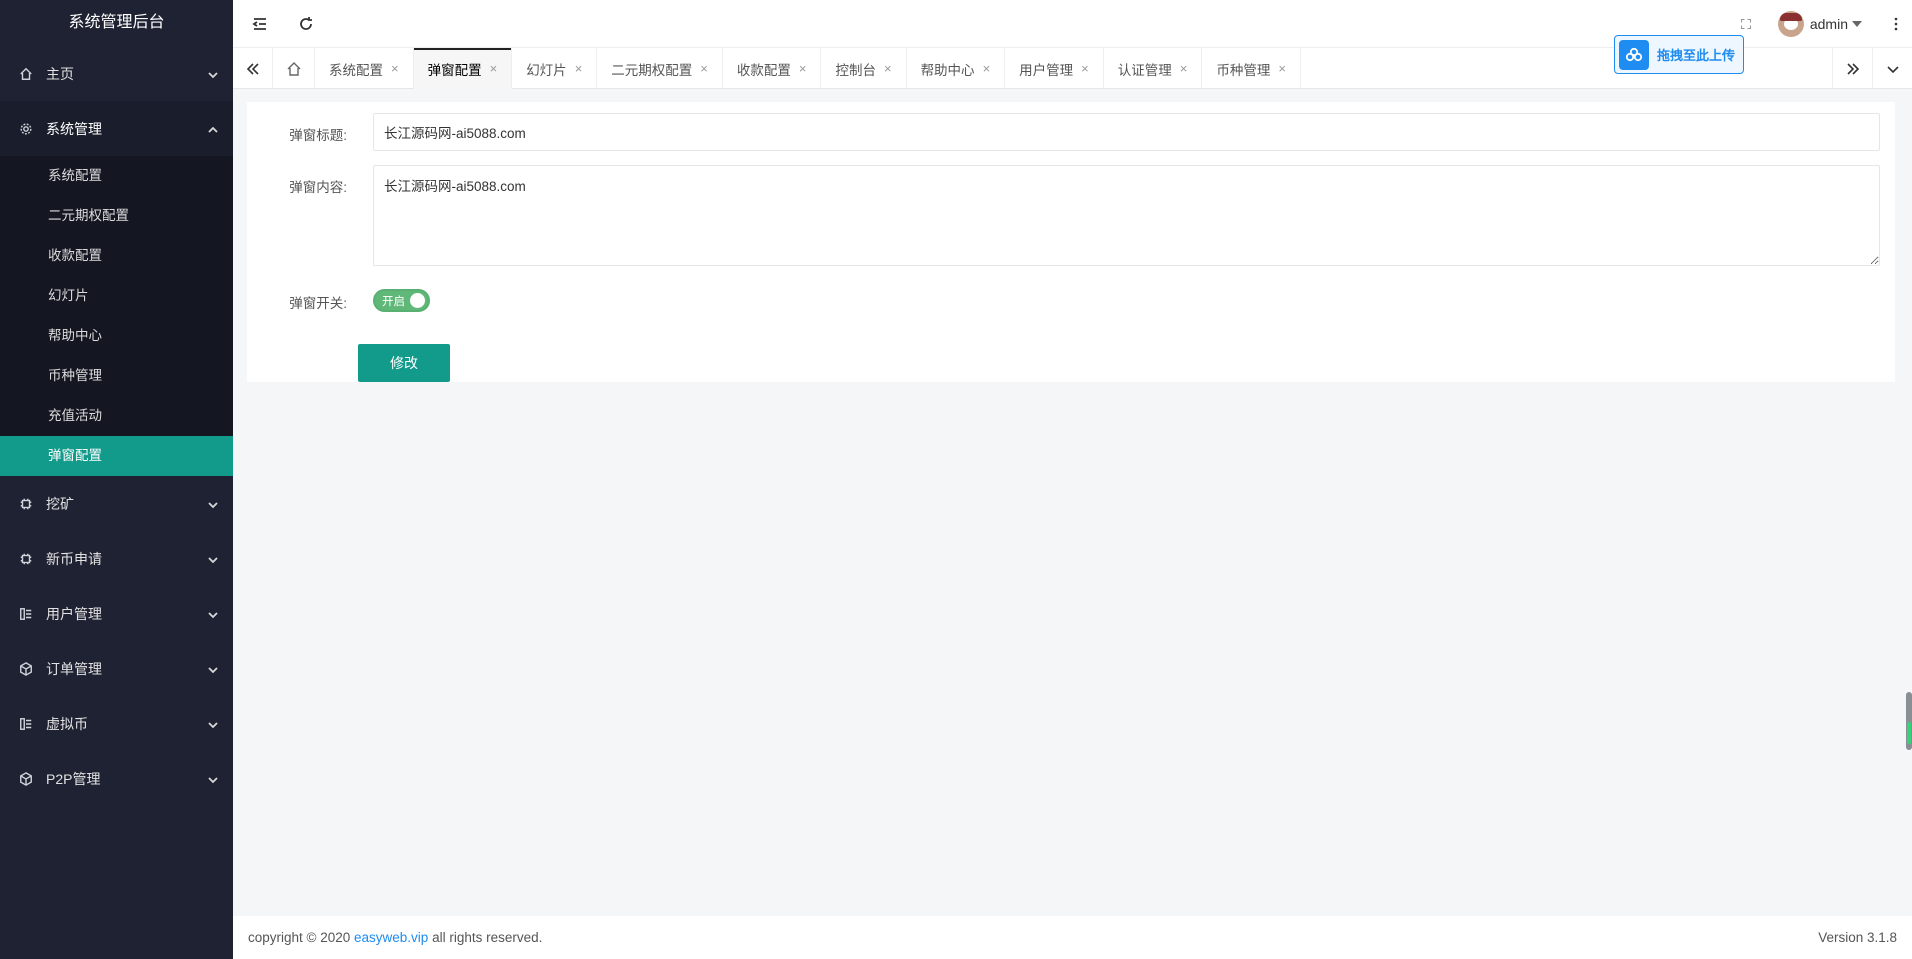 This screenshot has height=959, width=1912. I want to click on popup-toggle-switch: 开启, so click(401, 300).